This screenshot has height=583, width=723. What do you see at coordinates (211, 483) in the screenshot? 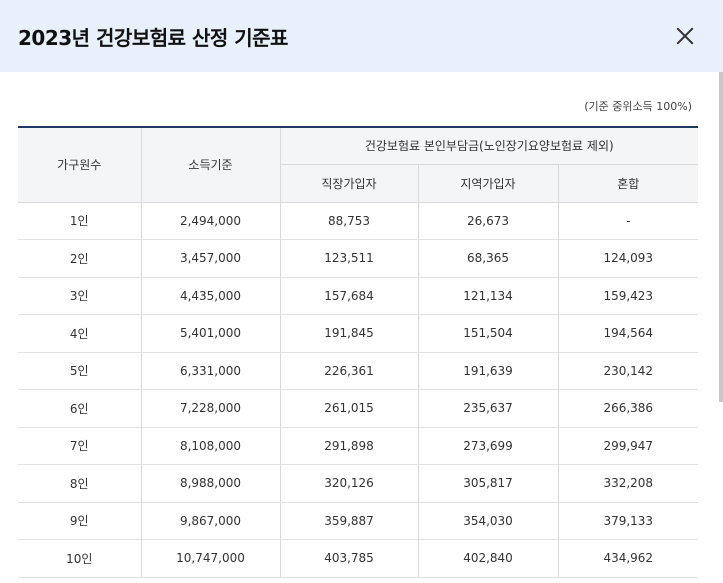
I see `cell-income: 8,988,000` at bounding box center [211, 483].